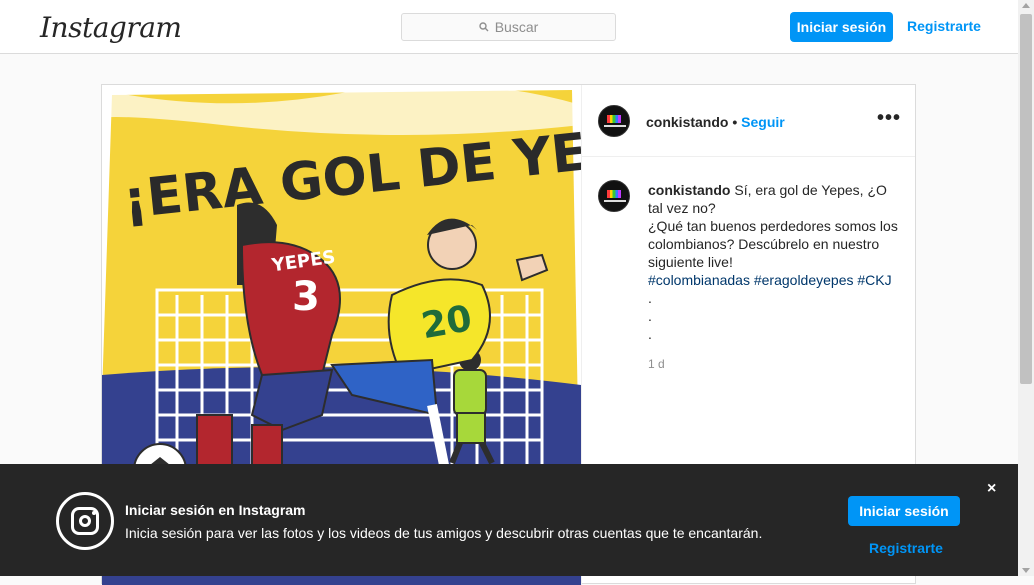 Image resolution: width=1034 pixels, height=585 pixels. I want to click on username-link: conkistando, so click(687, 122).